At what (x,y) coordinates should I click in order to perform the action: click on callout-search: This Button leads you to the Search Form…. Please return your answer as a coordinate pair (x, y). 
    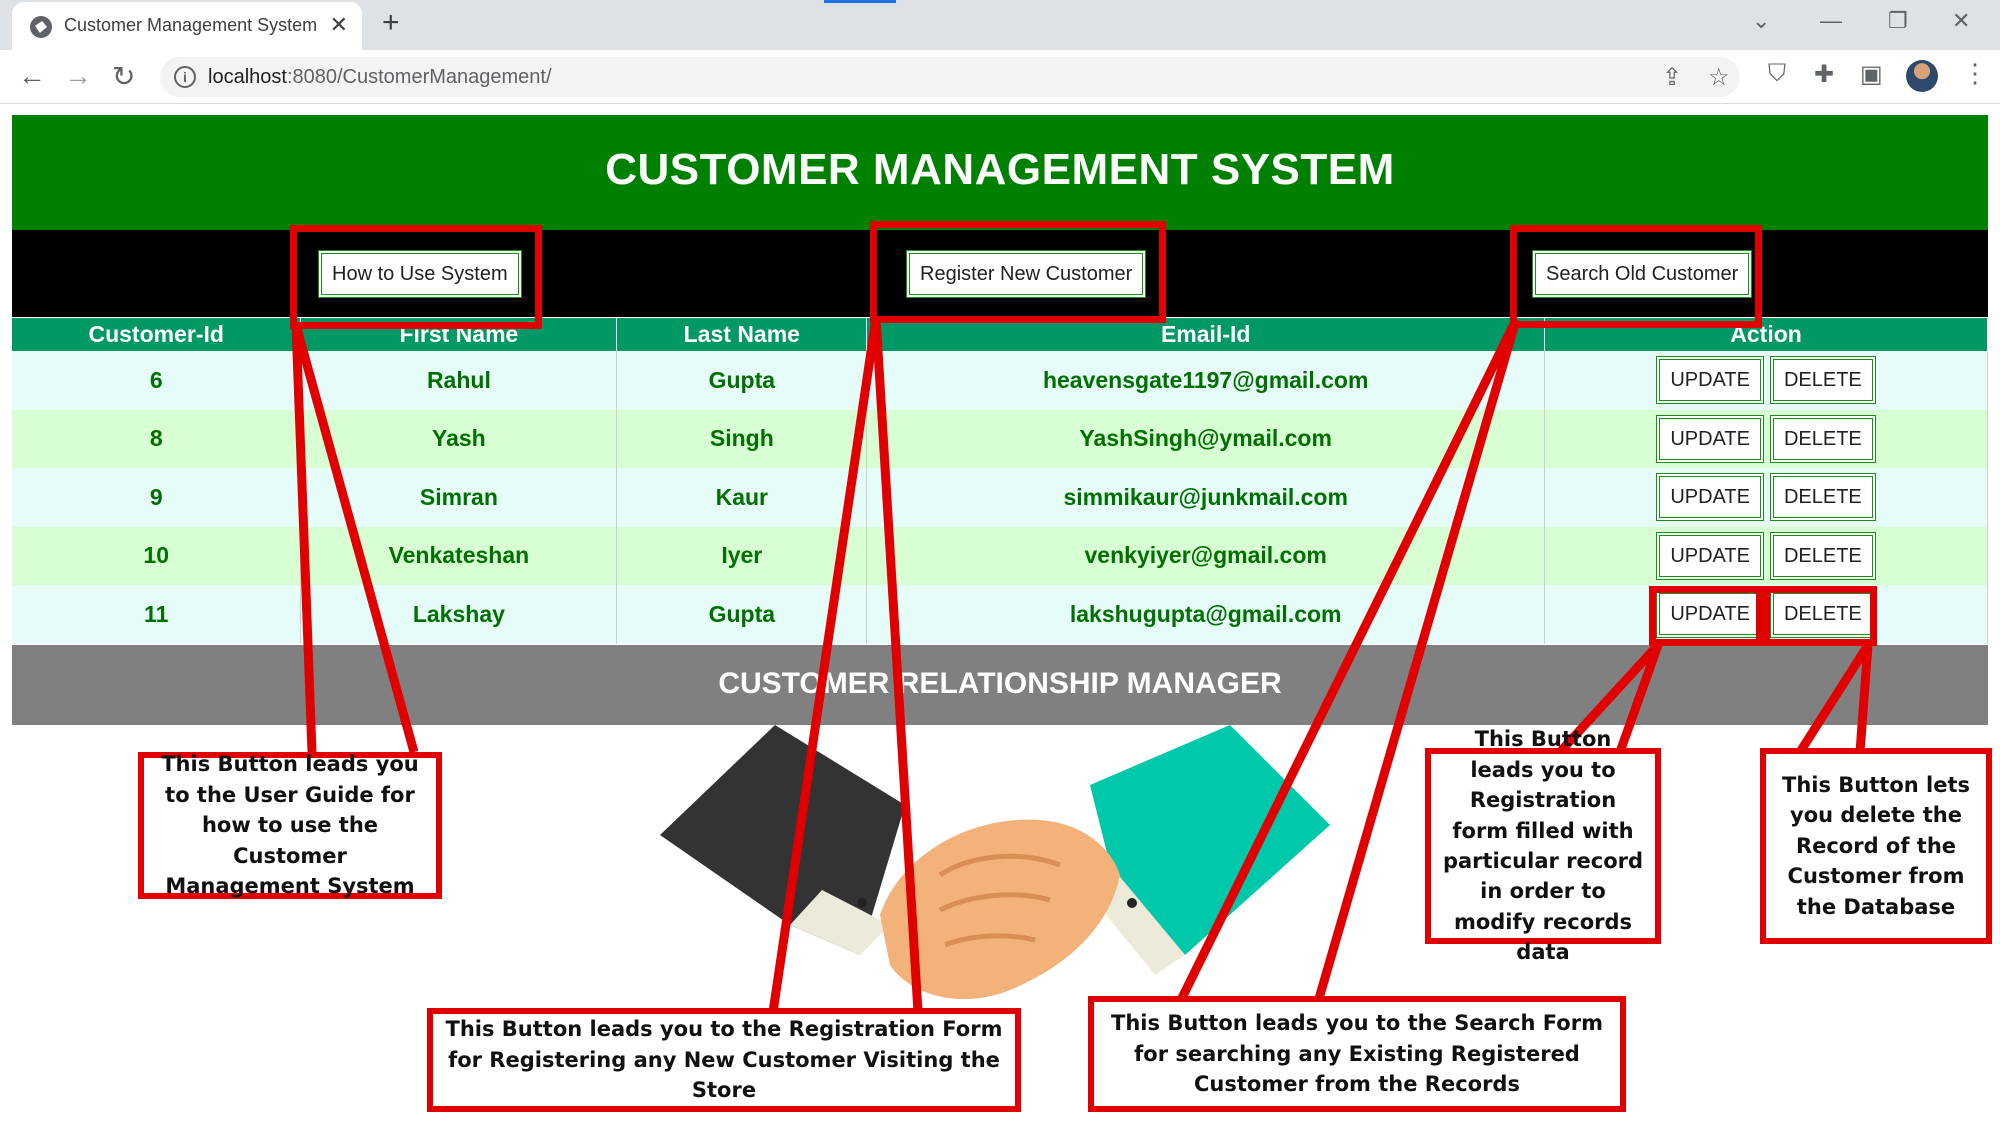
    Looking at the image, I should click on (1357, 1054).